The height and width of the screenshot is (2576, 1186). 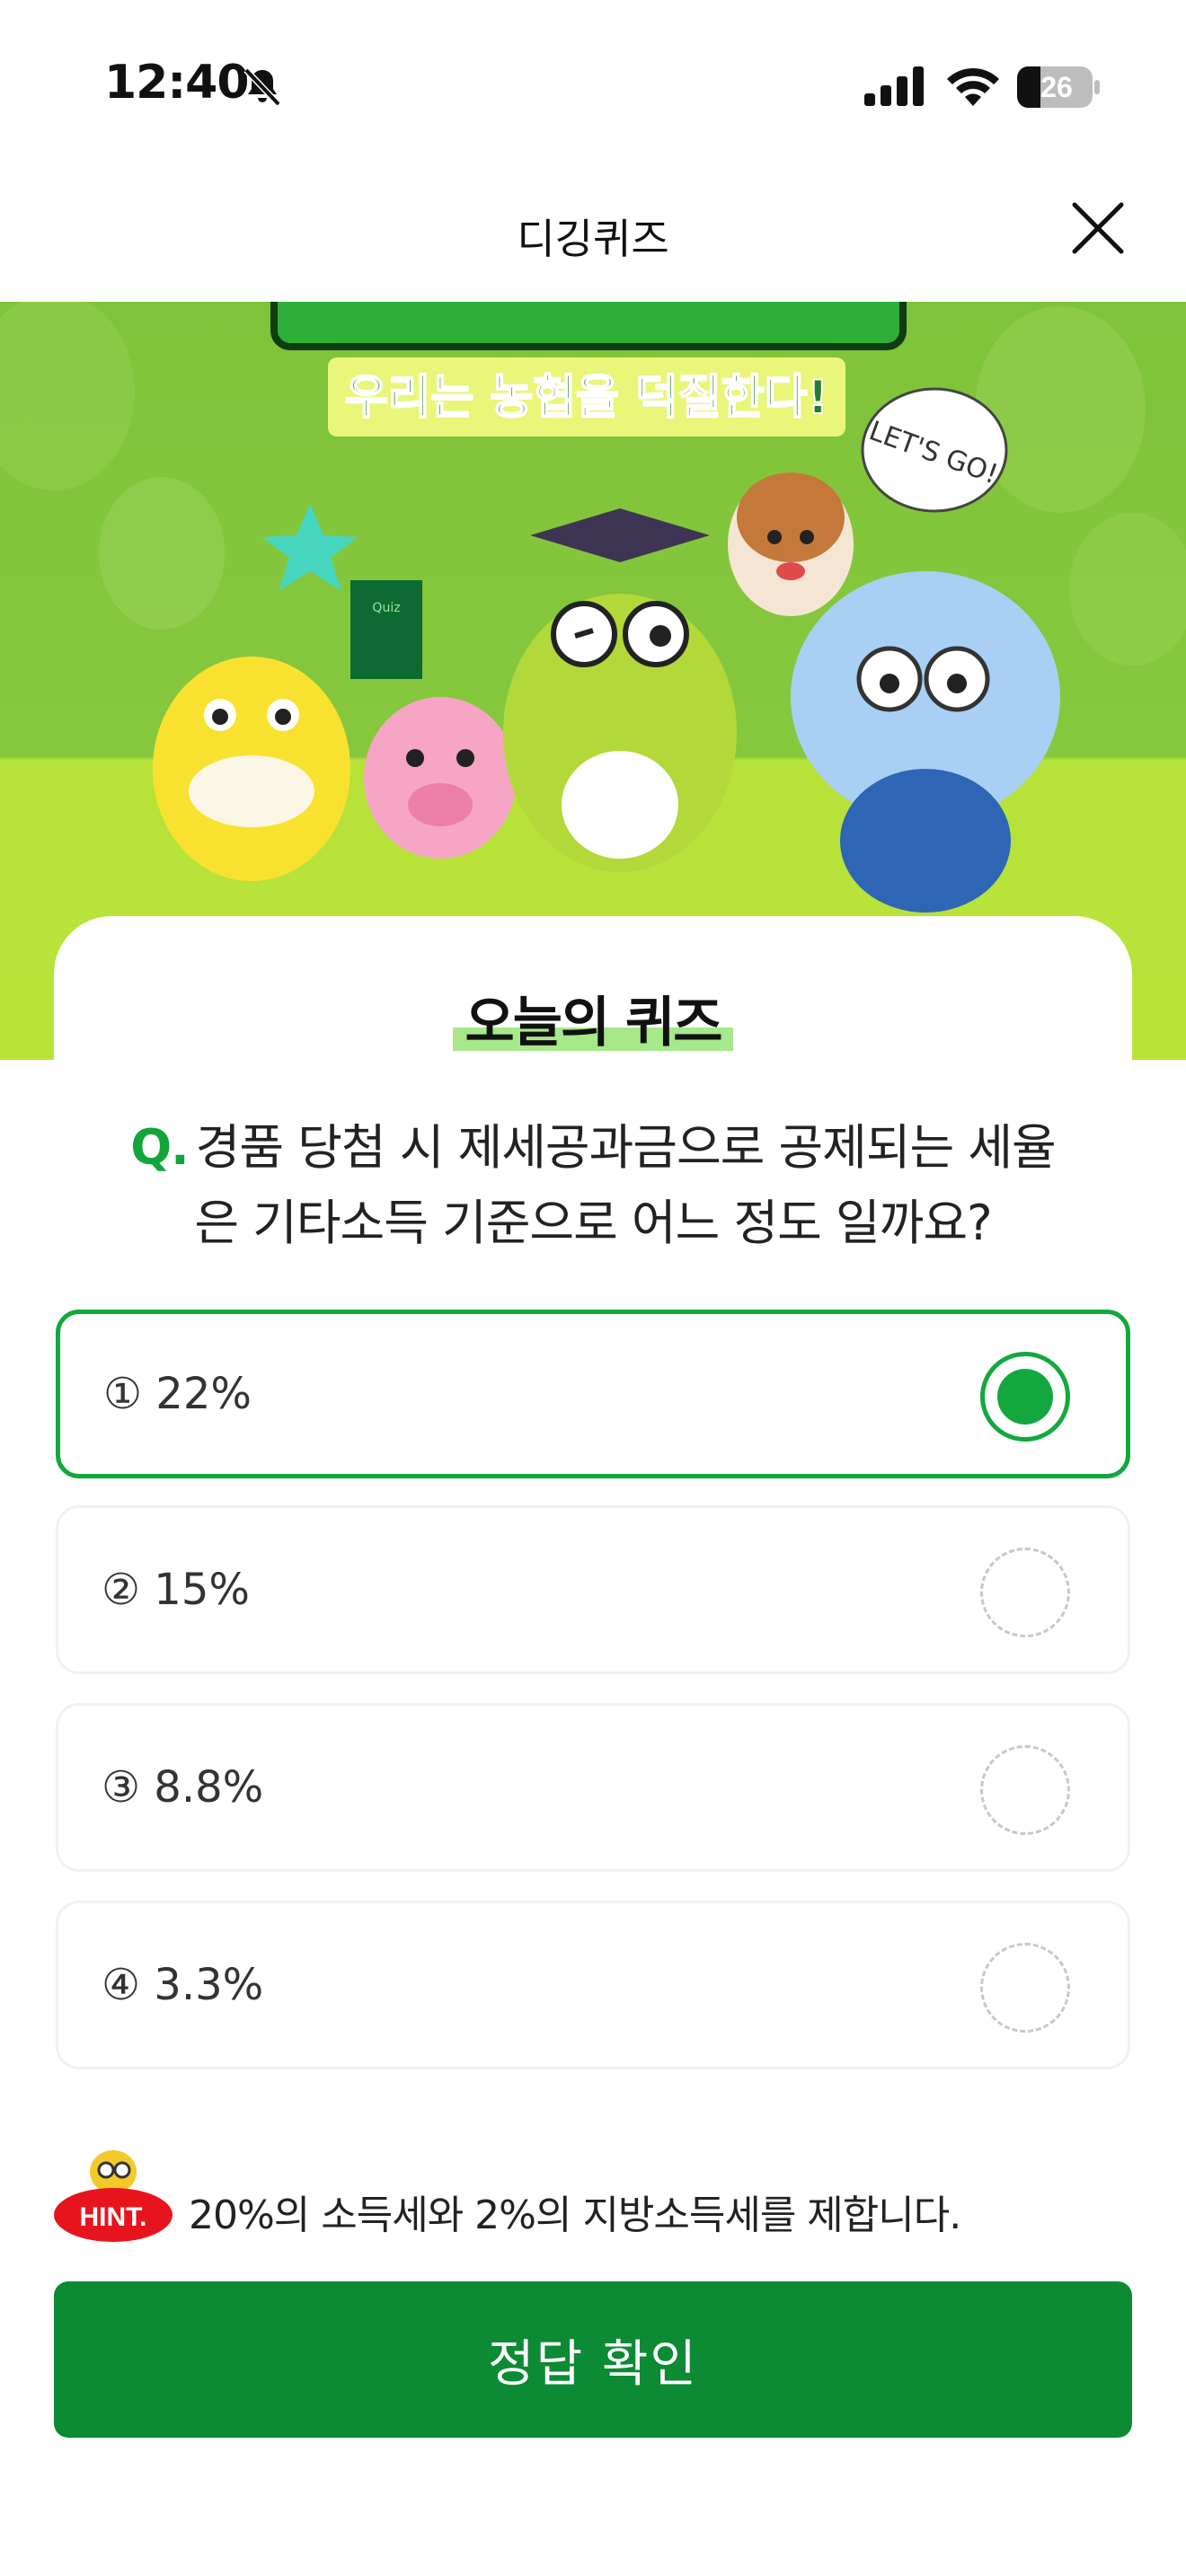 What do you see at coordinates (973, 86) in the screenshot?
I see `wifi-icon` at bounding box center [973, 86].